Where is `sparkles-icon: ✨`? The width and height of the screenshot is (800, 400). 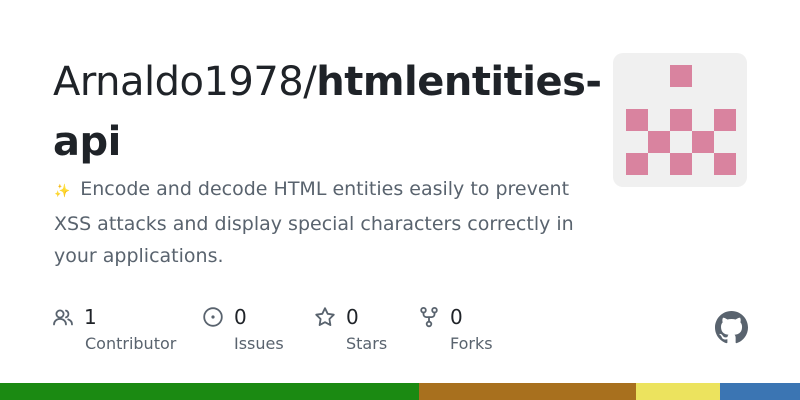
sparkles-icon: ✨ is located at coordinates (62, 191).